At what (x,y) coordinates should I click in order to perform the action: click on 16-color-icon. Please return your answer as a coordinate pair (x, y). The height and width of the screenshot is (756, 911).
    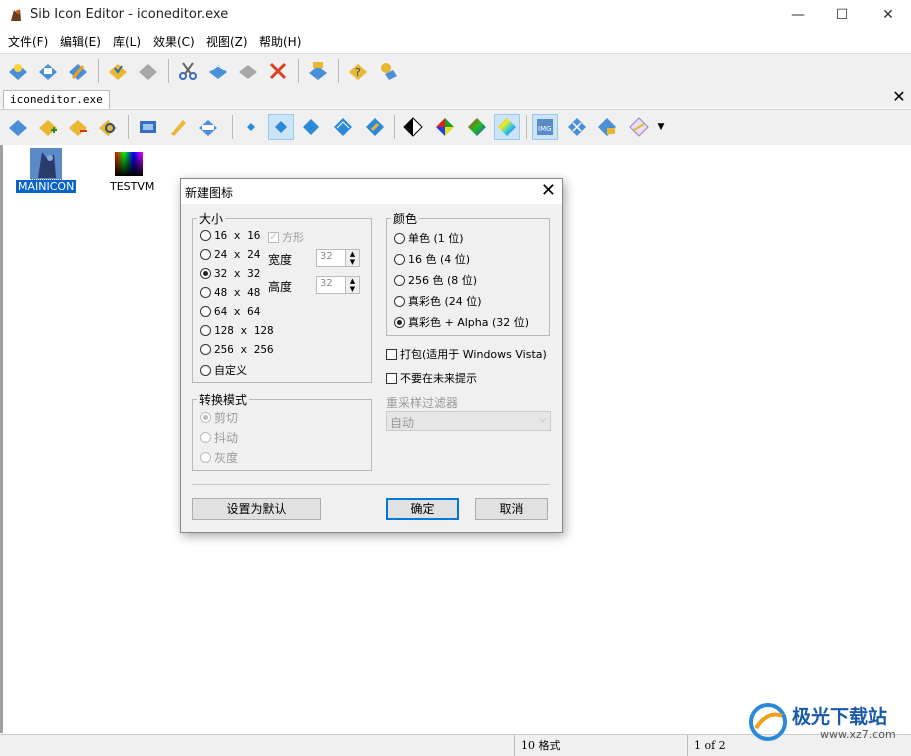
    Looking at the image, I should click on (445, 127).